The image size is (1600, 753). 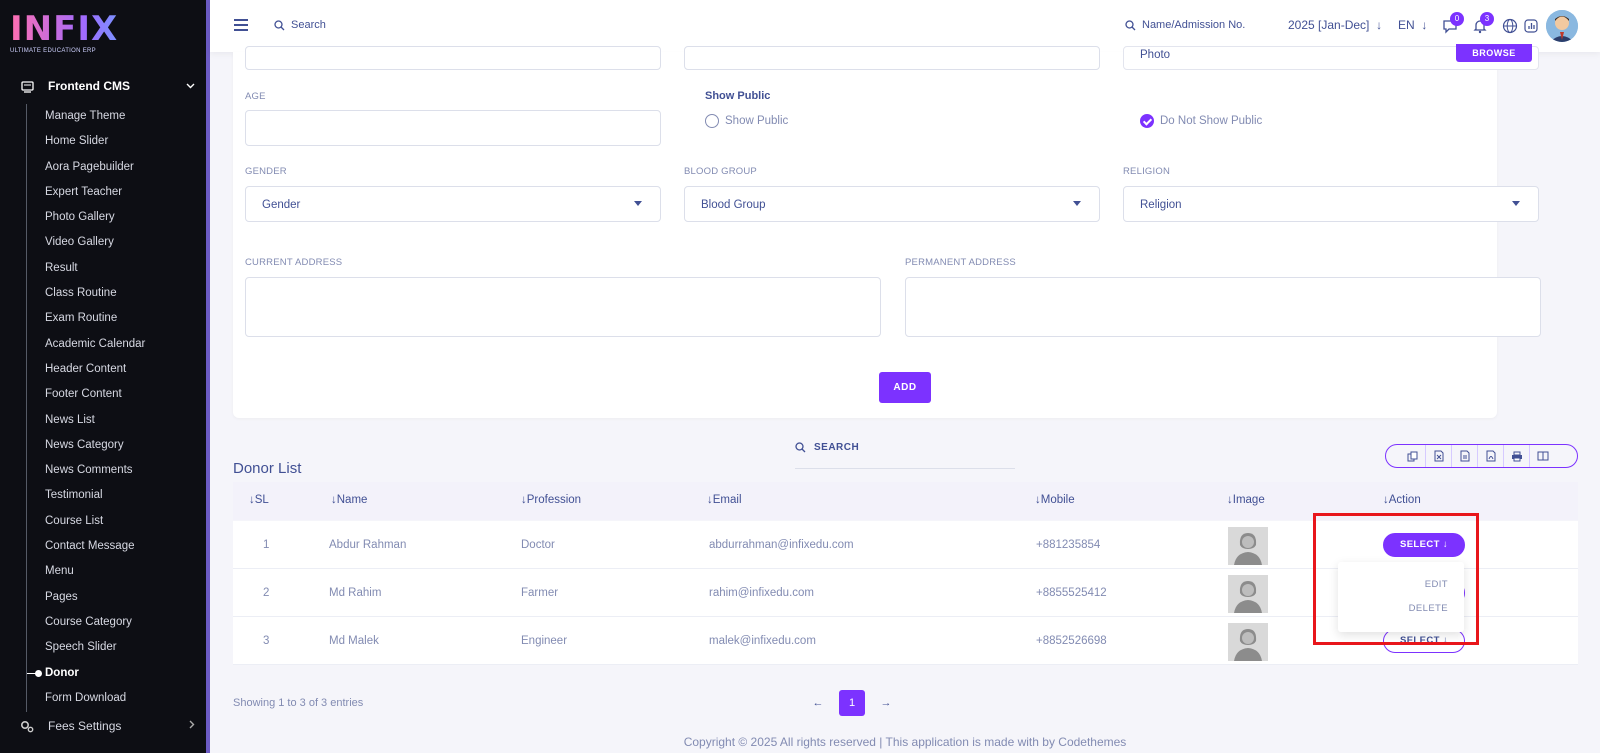 I want to click on language-select: EN ↓, so click(x=1412, y=25).